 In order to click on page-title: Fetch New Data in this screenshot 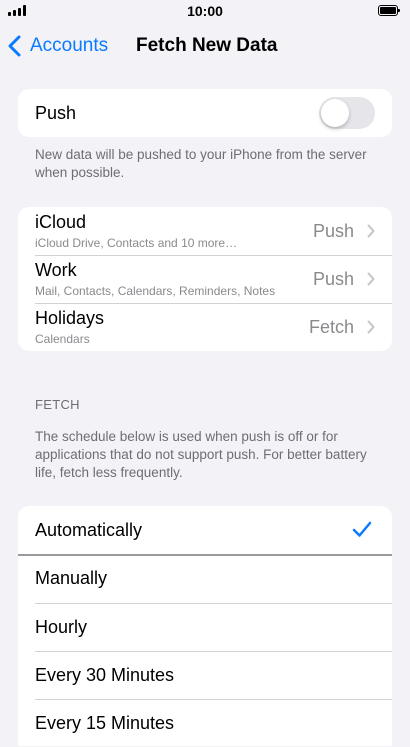, I will do `click(207, 45)`.